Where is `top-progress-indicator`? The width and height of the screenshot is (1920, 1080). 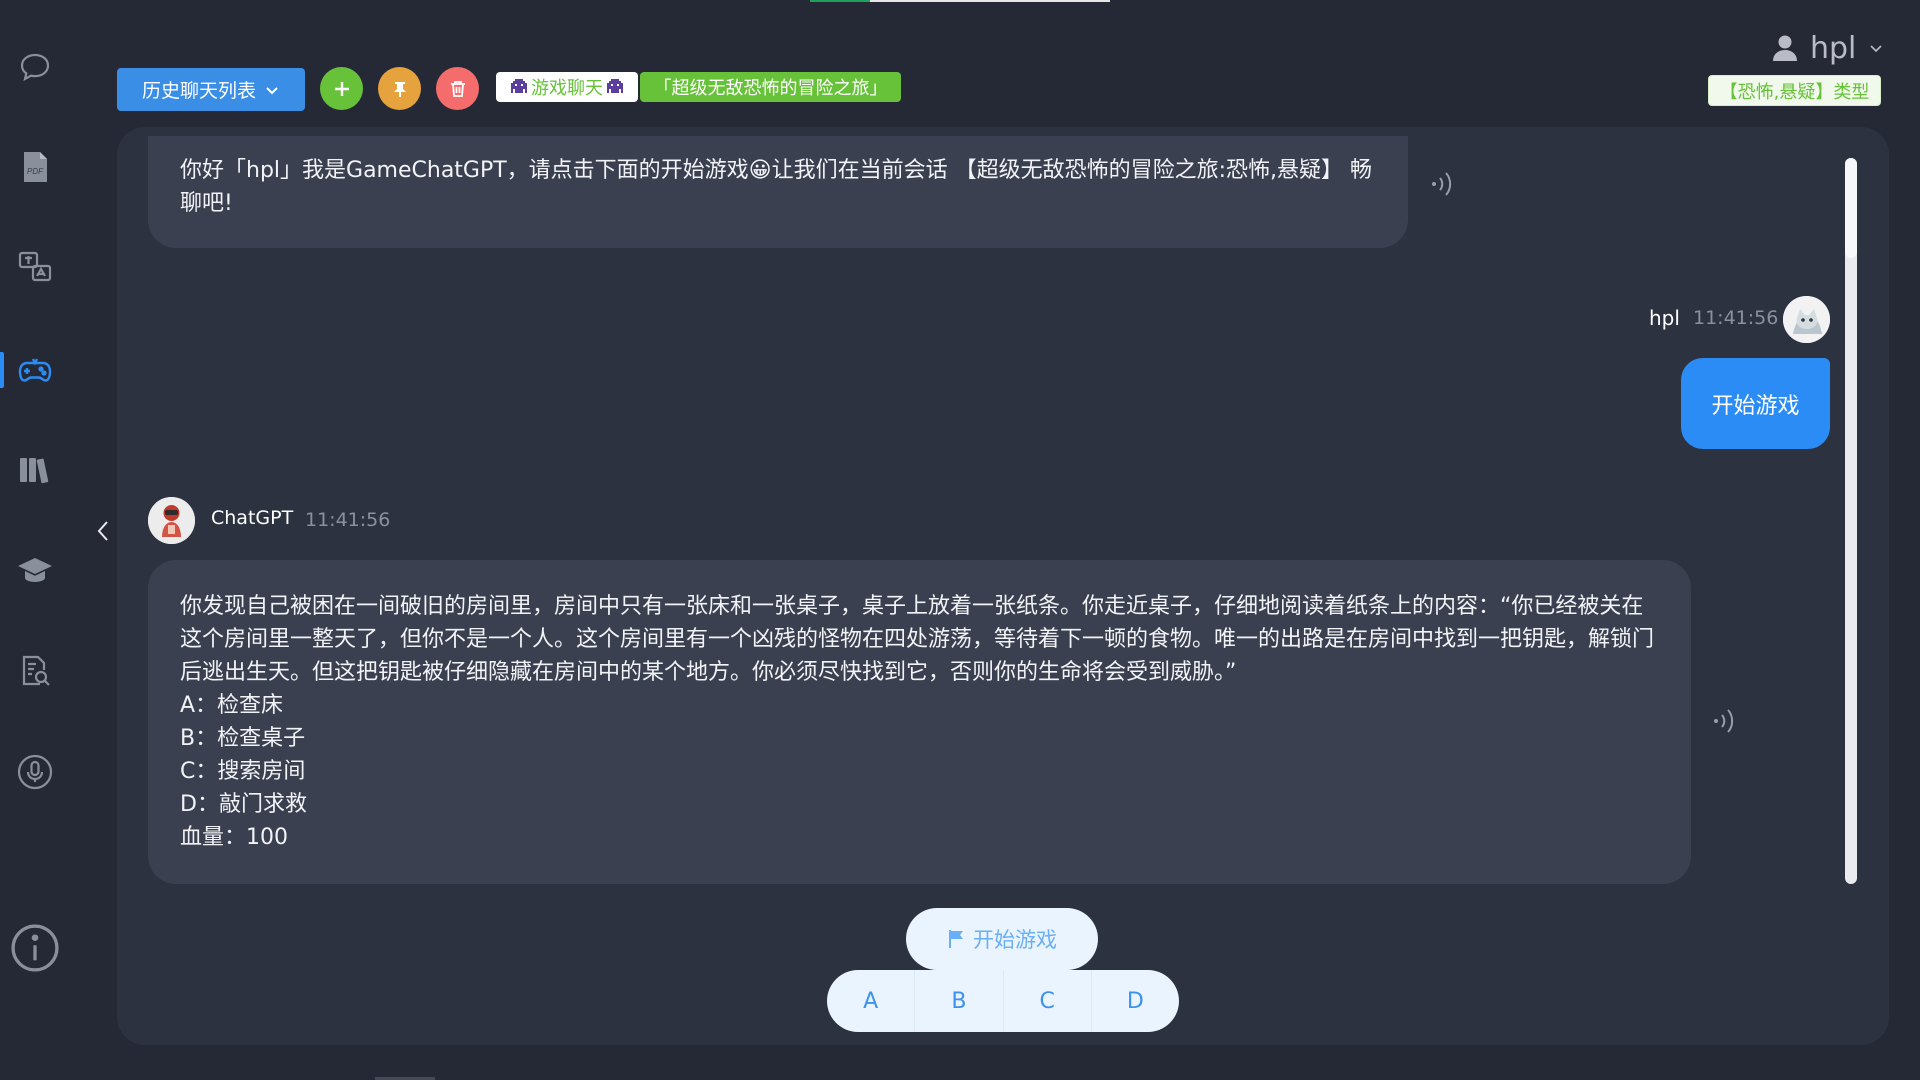
top-progress-indicator is located at coordinates (960, 1).